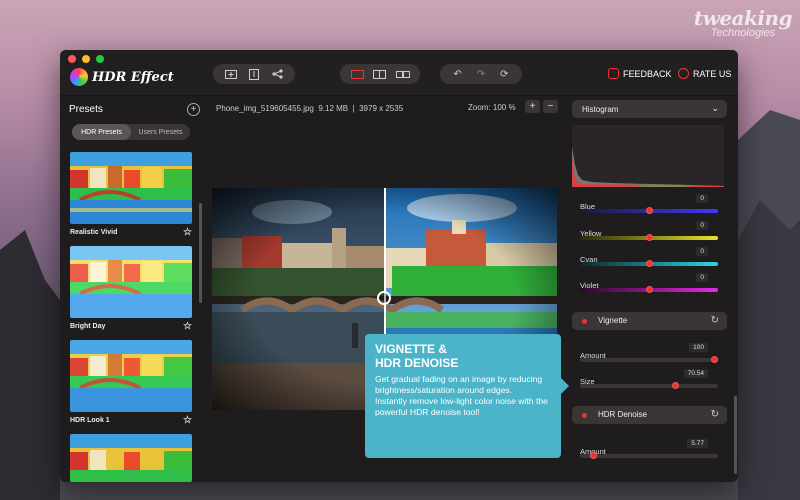 This screenshot has height=500, width=800. I want to click on preset-item: HDR Look 1 ☆, so click(131, 383).